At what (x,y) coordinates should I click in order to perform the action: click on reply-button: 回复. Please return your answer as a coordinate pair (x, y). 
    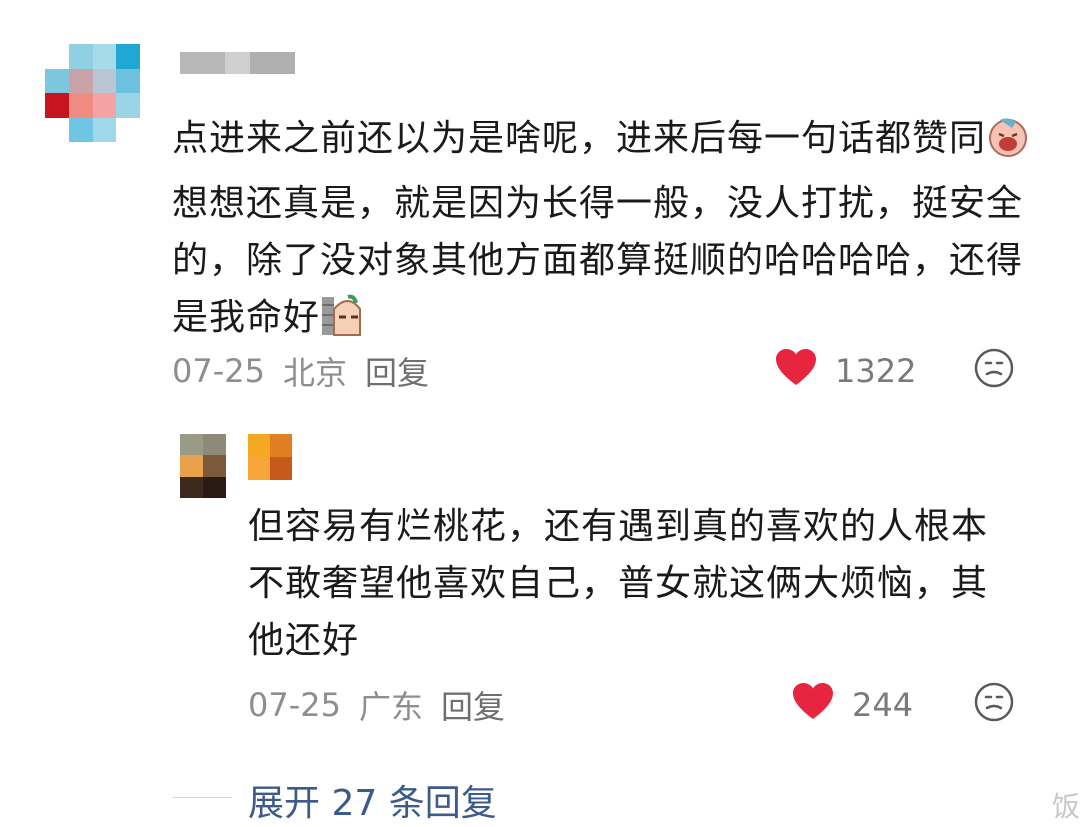
    Looking at the image, I should click on (397, 371).